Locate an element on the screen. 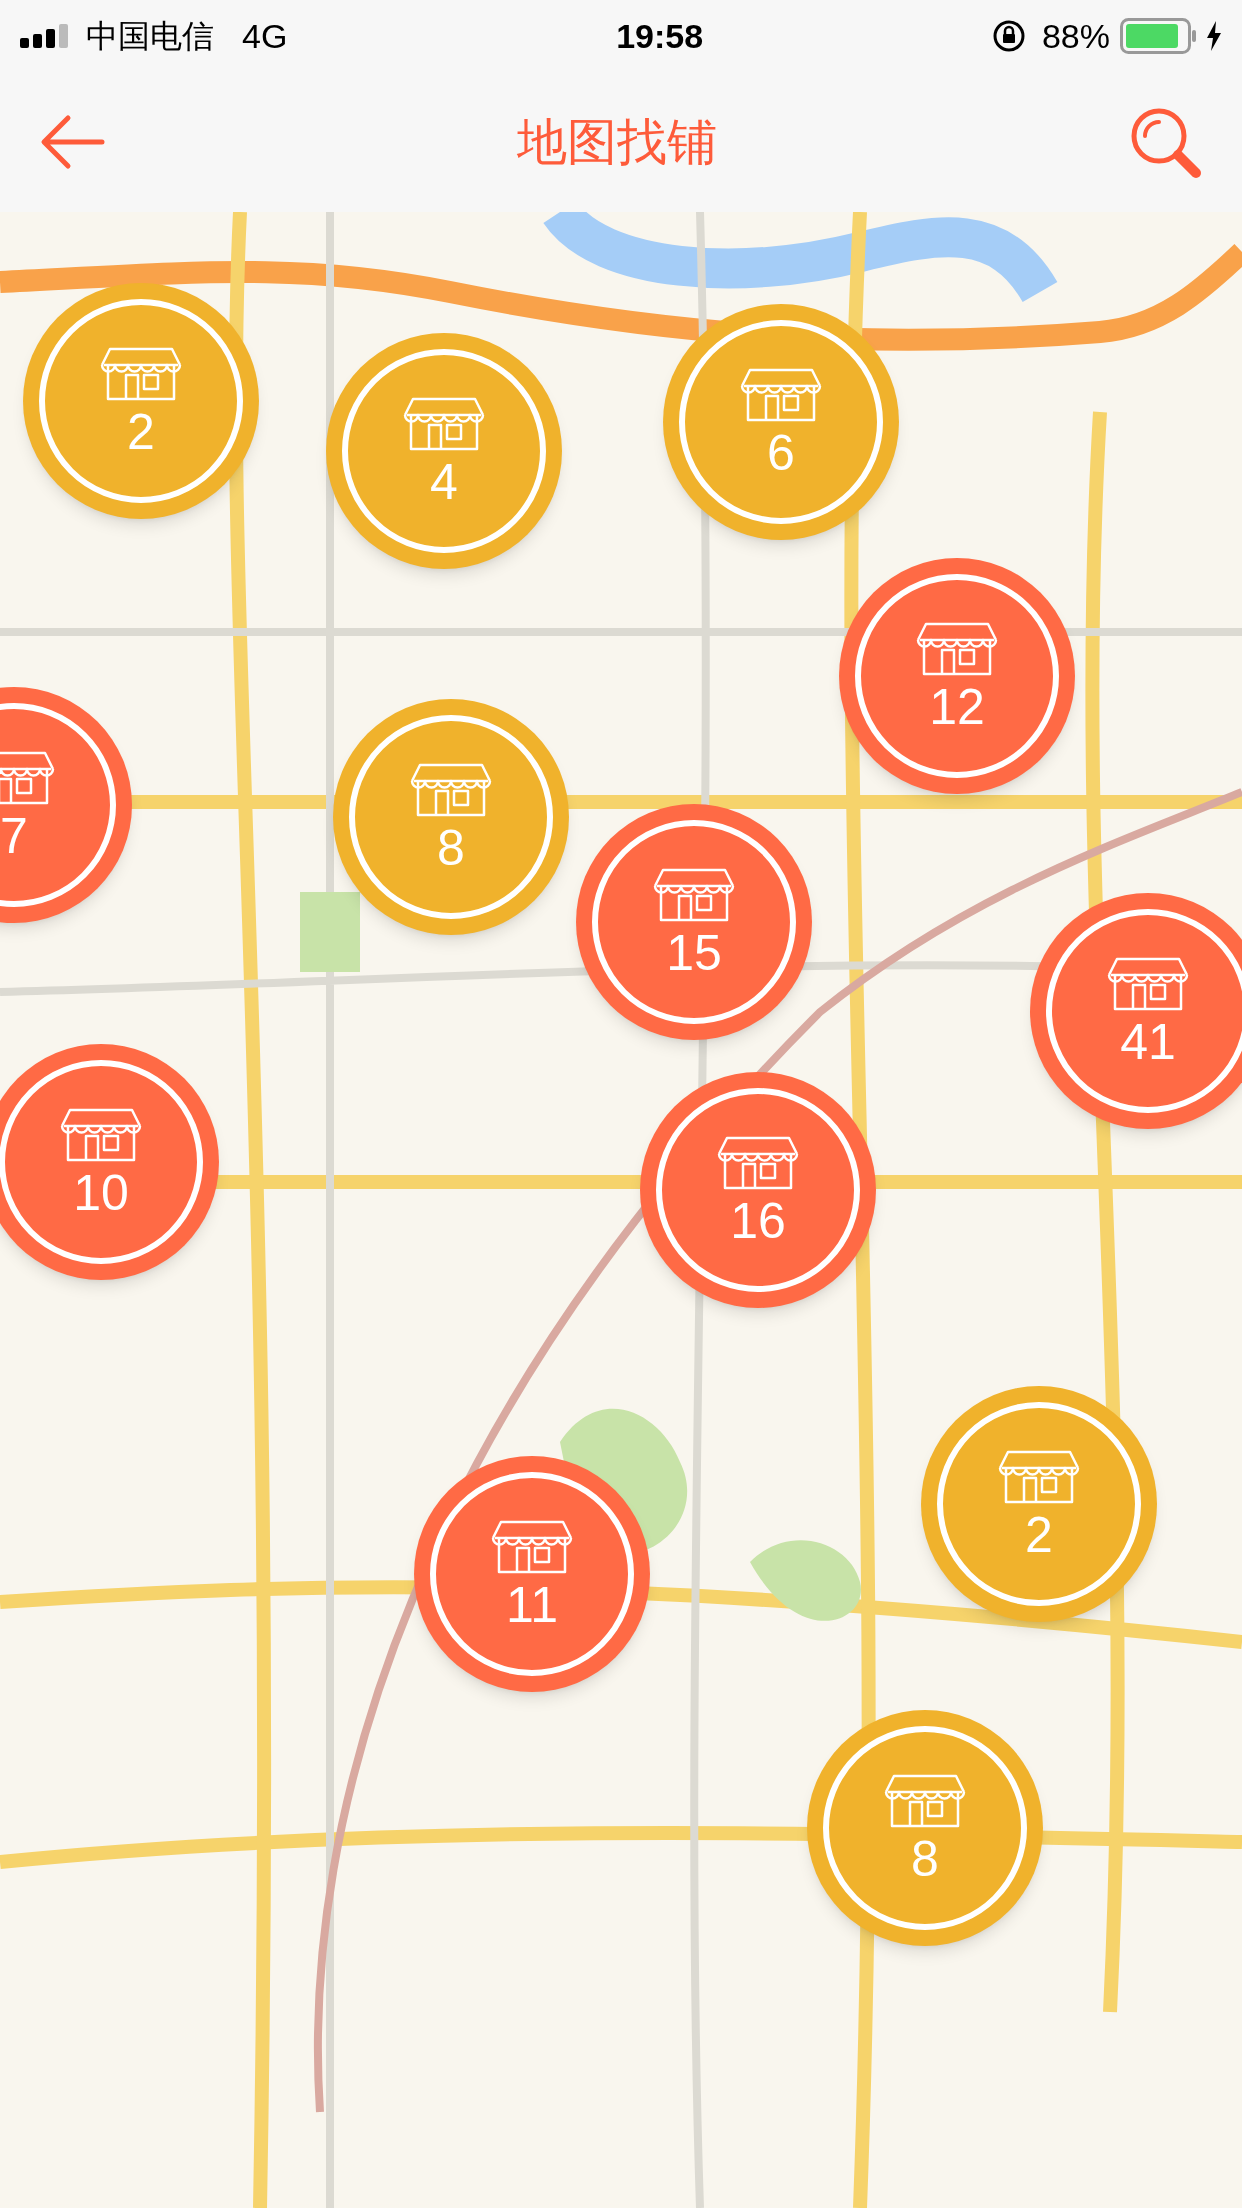  cluster-count: 7 is located at coordinates (14, 836).